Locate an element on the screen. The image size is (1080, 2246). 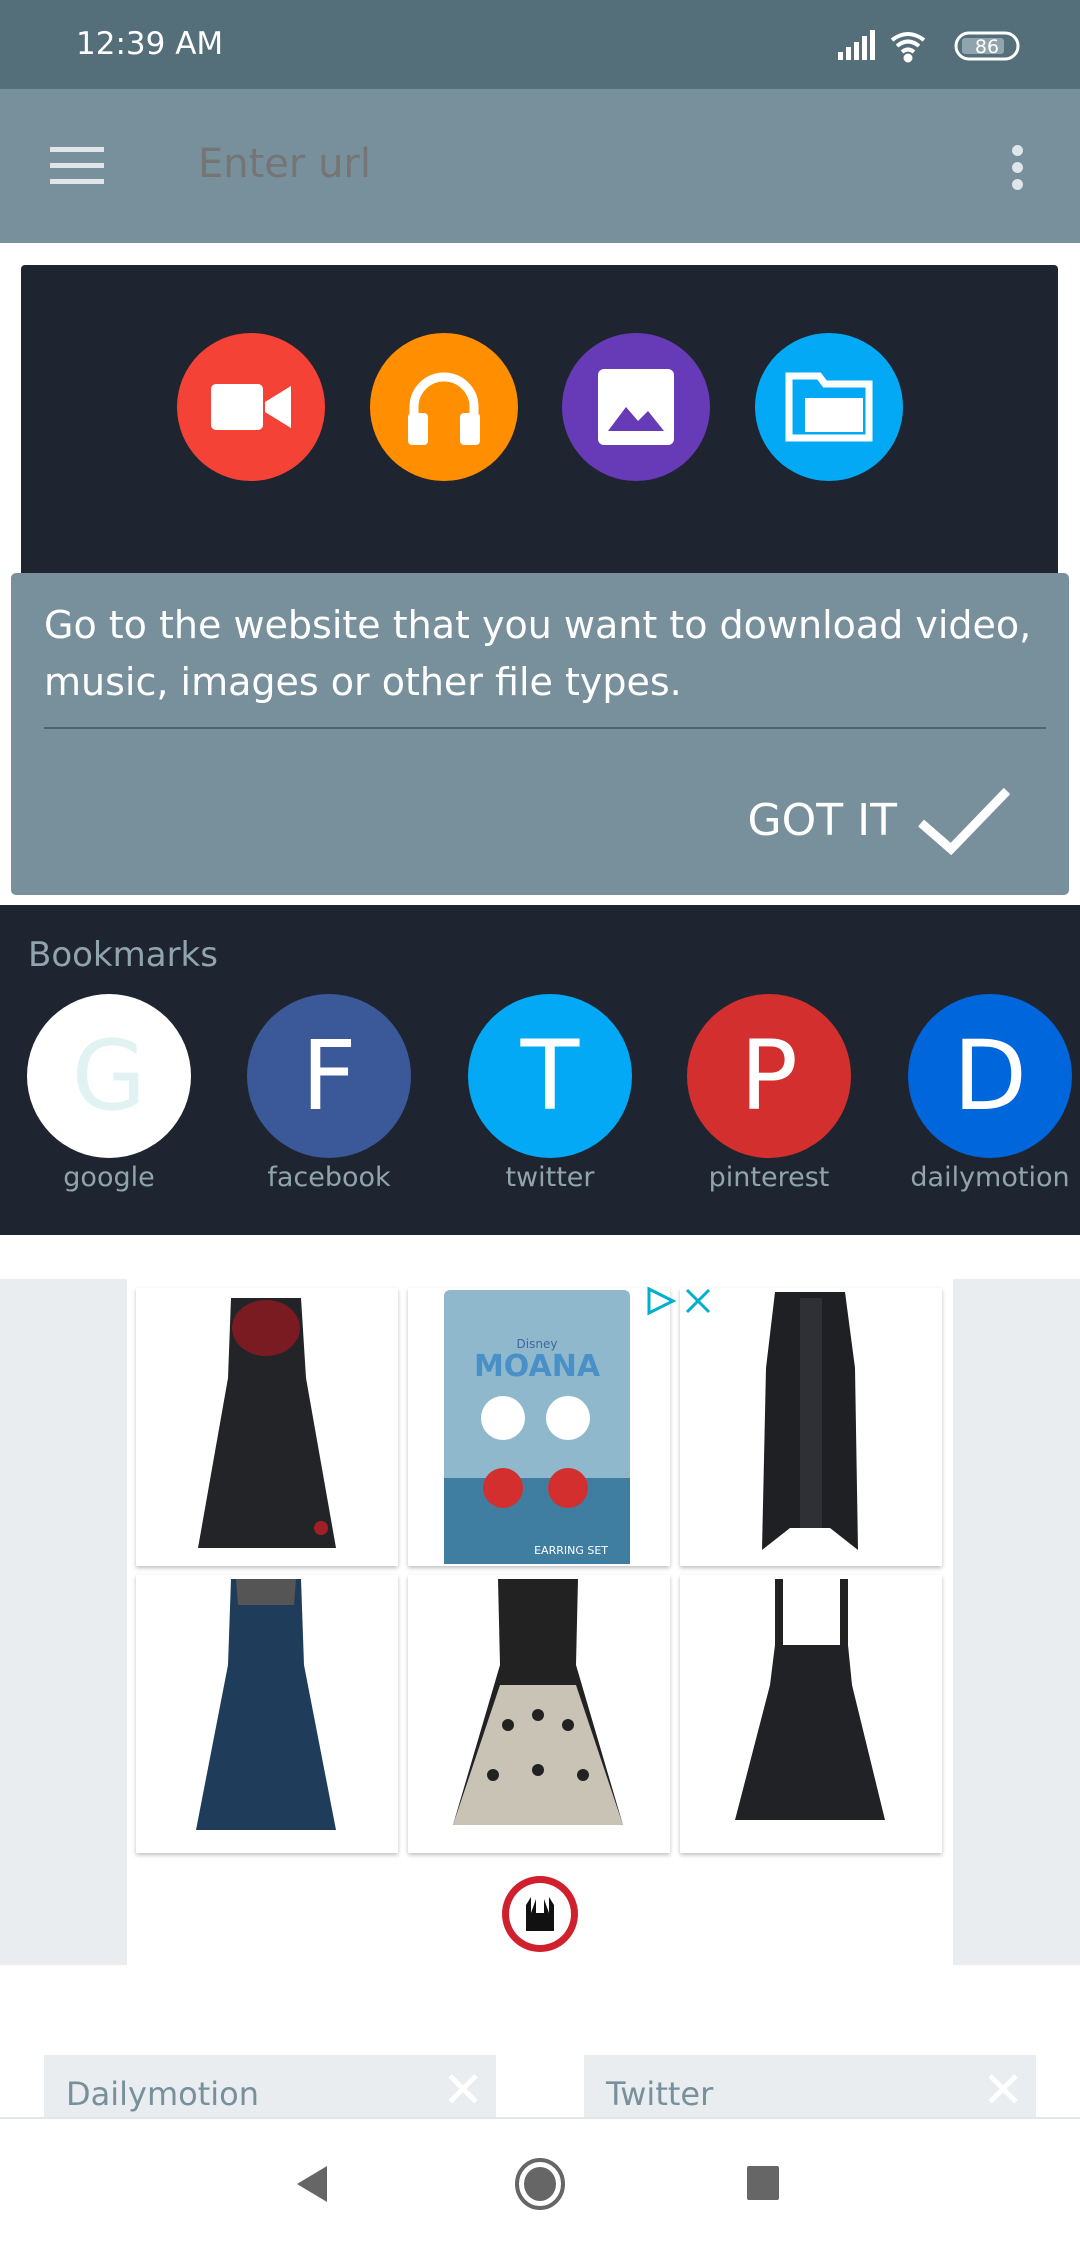
got-it-button: GOT IT is located at coordinates (879, 820).